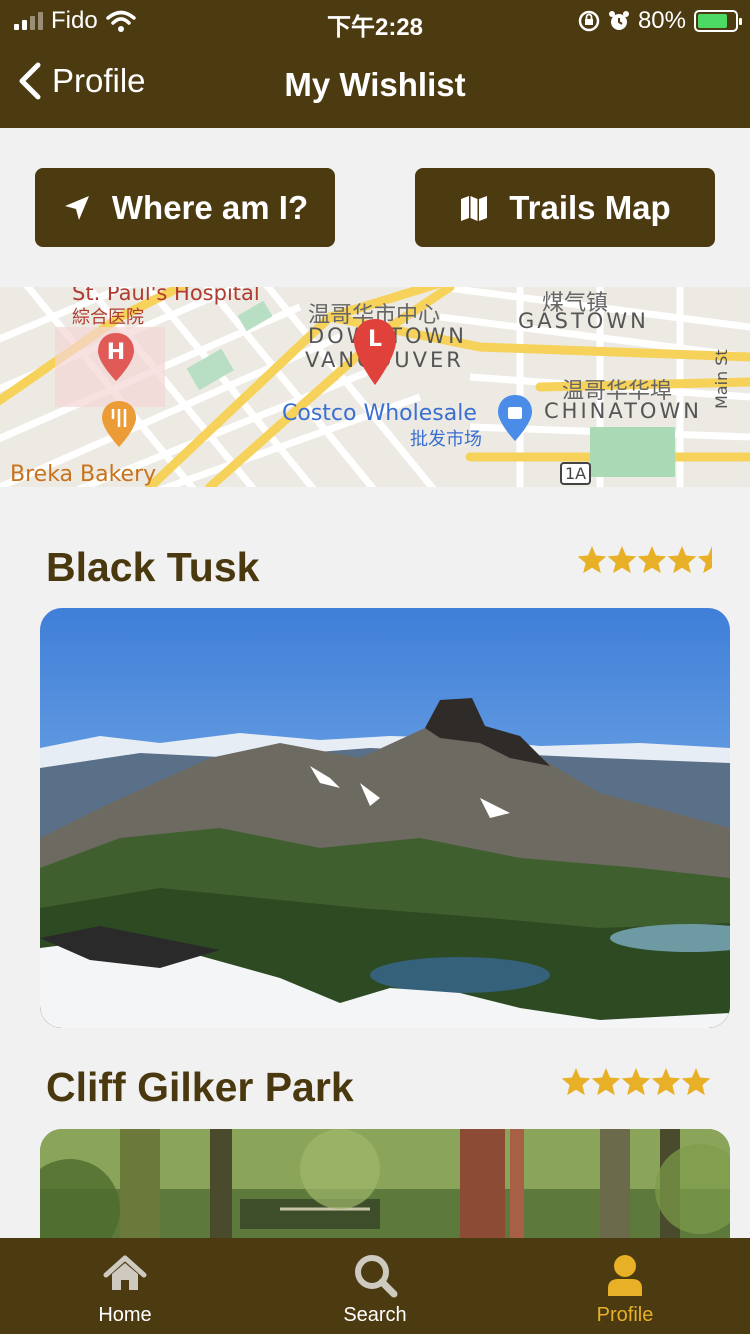  Describe the element at coordinates (376, 1276) in the screenshot. I see `search-icon` at that location.